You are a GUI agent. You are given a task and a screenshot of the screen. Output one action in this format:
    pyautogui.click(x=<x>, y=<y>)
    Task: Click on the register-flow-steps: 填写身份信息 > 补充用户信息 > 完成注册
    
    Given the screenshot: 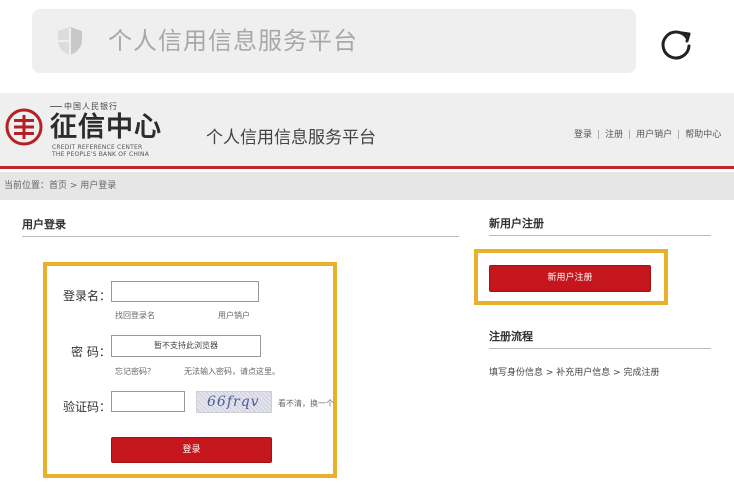 What is the action you would take?
    pyautogui.click(x=574, y=373)
    